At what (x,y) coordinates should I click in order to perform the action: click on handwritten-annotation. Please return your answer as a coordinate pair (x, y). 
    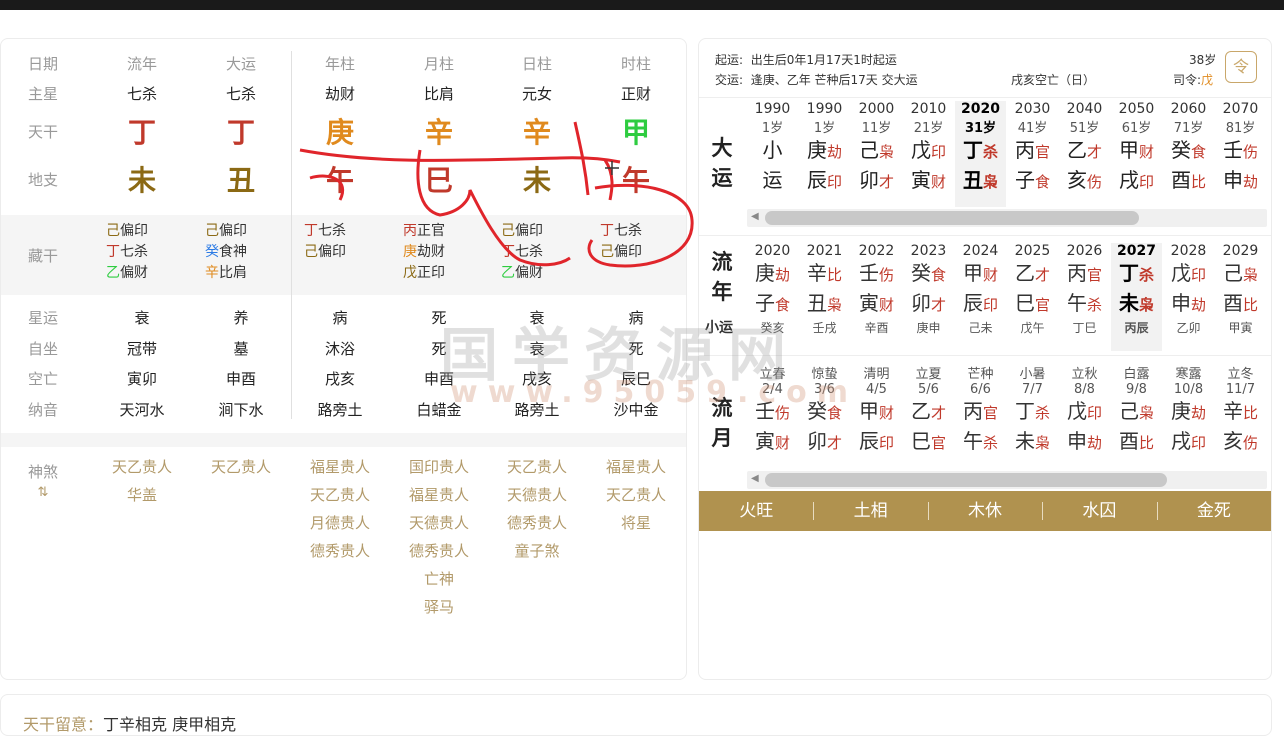
    Looking at the image, I should click on (496, 194).